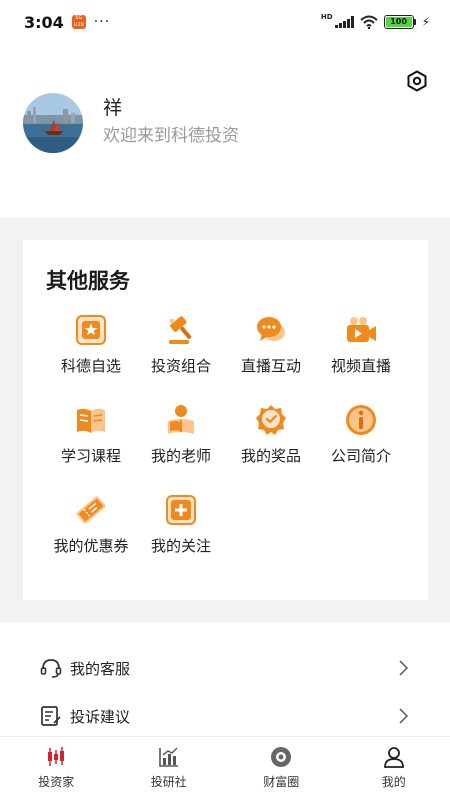 The height and width of the screenshot is (800, 450). Describe the element at coordinates (90, 366) in the screenshot. I see `service-label: 科德自选` at that location.